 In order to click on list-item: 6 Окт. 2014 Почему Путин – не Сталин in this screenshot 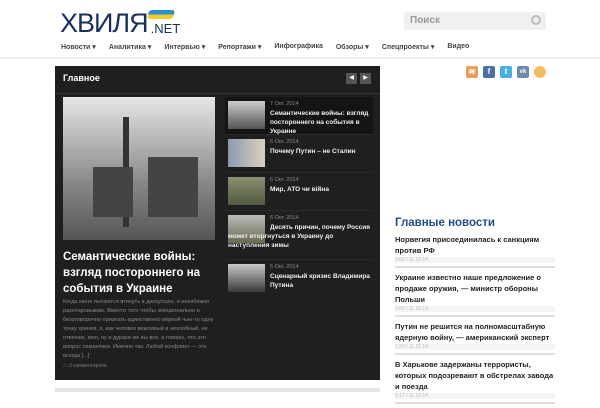, I will do `click(299, 154)`.